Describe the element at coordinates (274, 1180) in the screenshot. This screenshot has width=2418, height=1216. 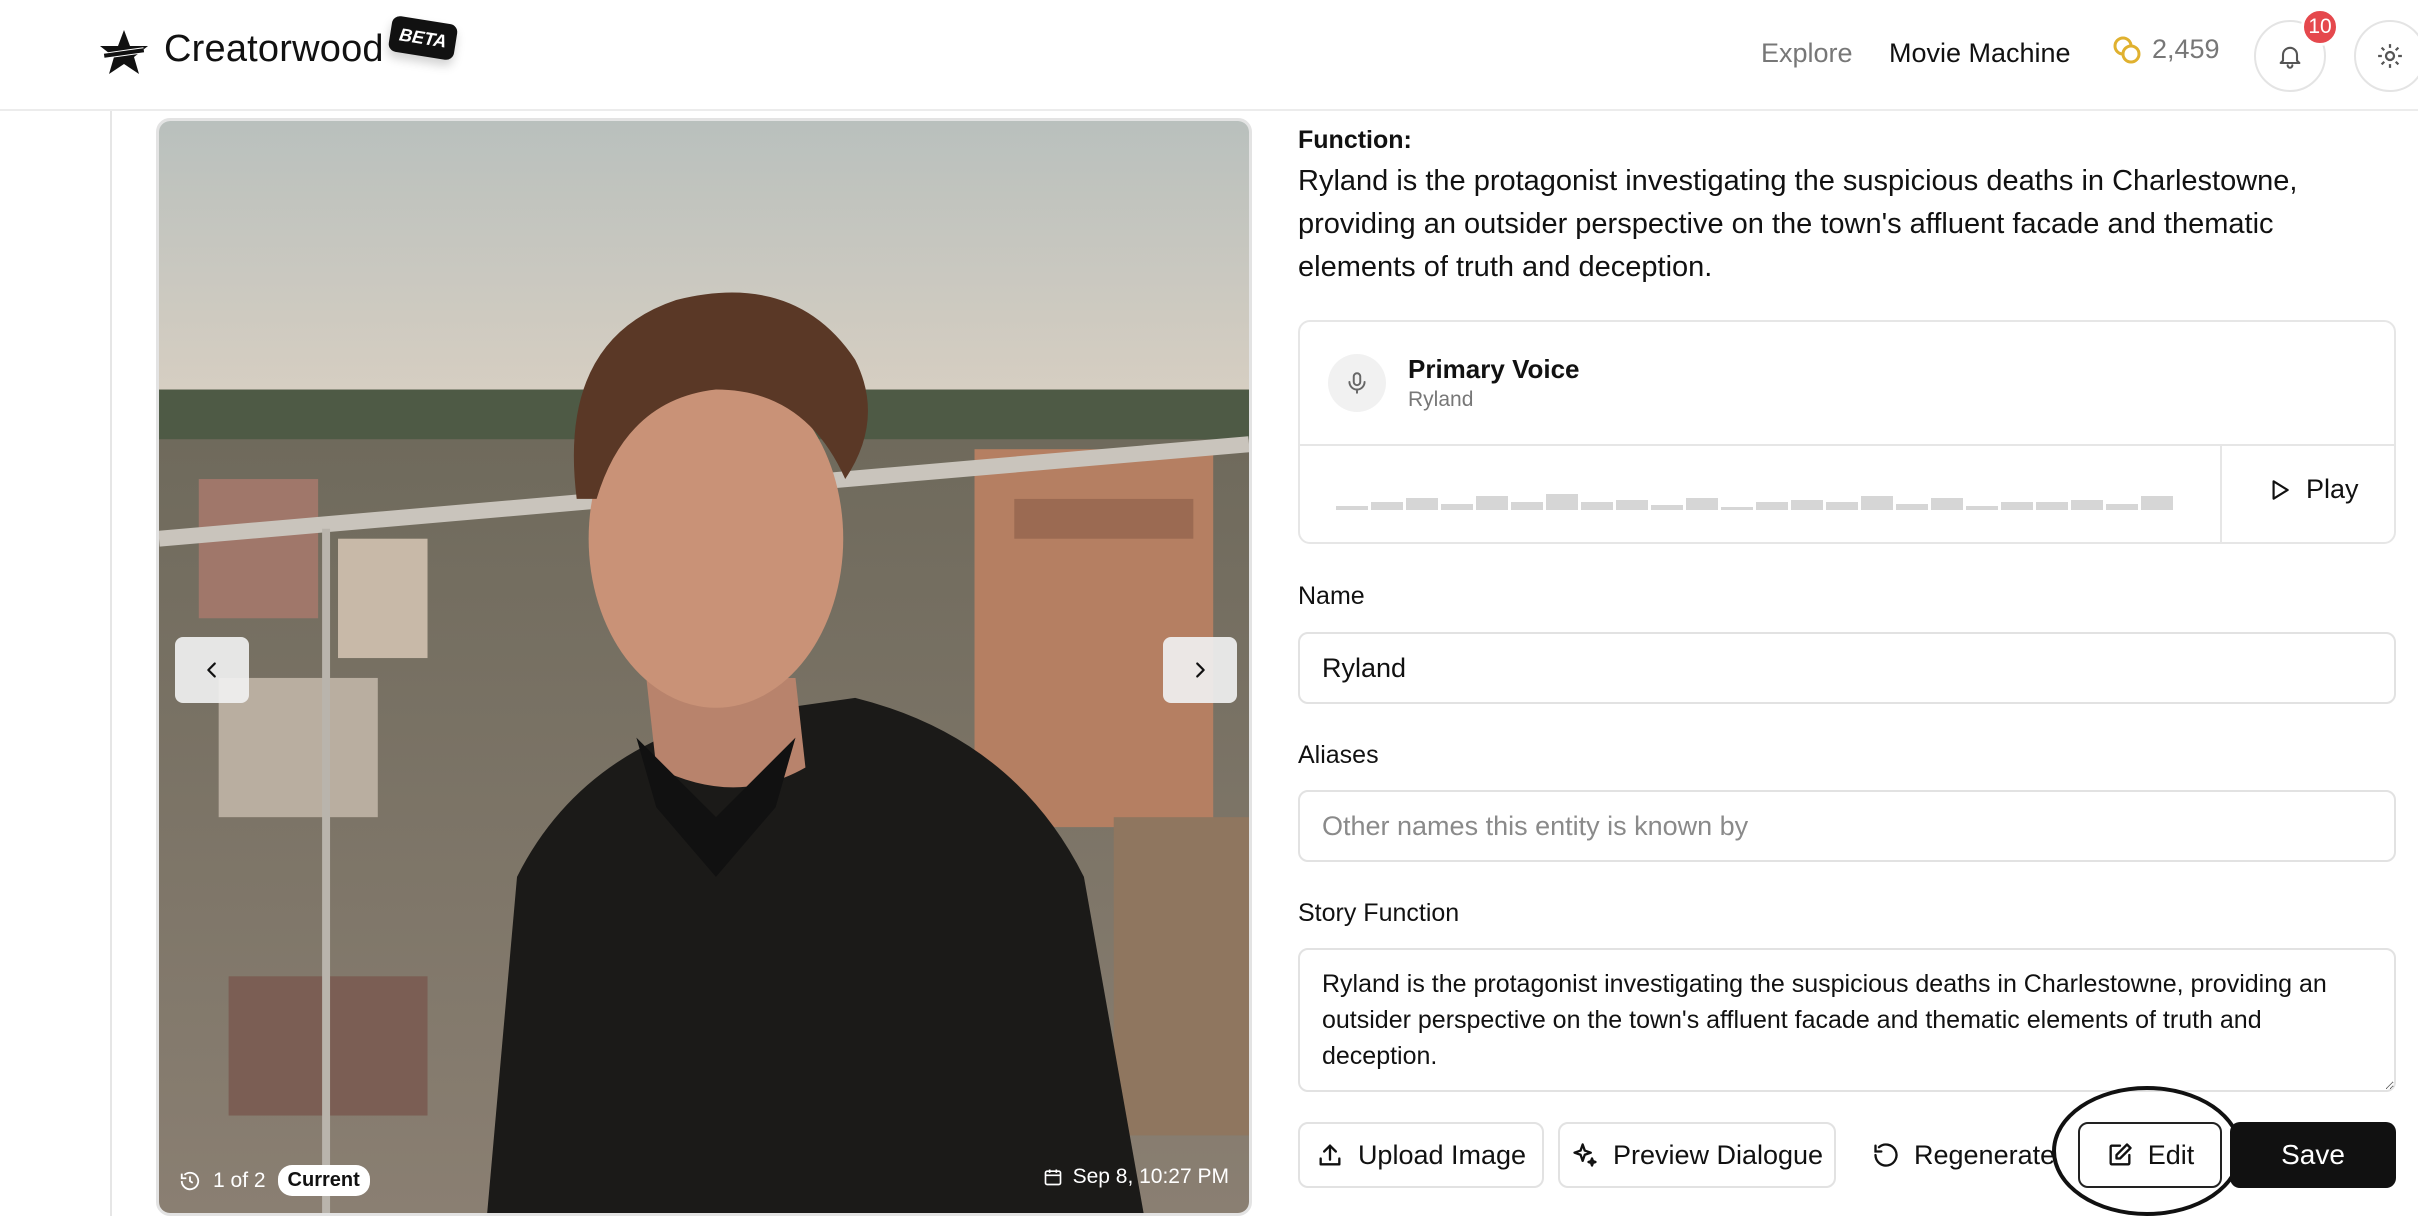
I see `image-version-info: 1 of 2 Current` at that location.